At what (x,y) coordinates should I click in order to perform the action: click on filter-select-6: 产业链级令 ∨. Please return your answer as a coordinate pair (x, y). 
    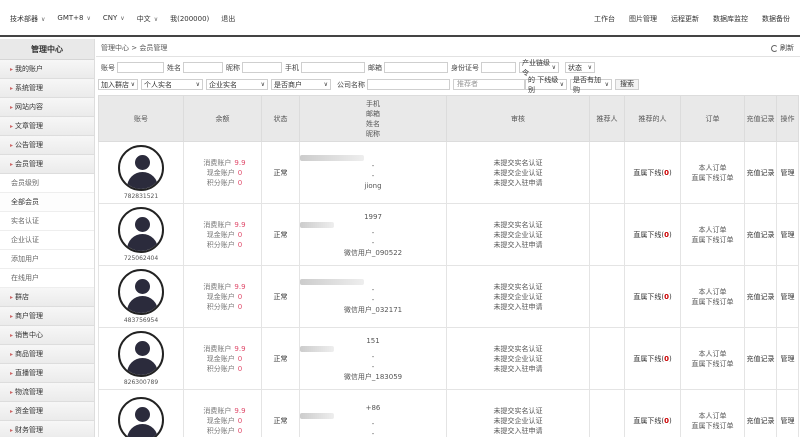
    Looking at the image, I should click on (539, 68).